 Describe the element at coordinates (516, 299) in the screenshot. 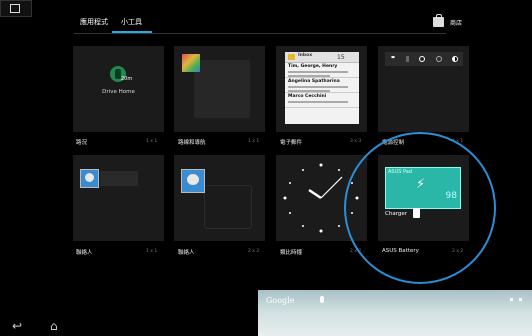

I see `status-dots` at that location.